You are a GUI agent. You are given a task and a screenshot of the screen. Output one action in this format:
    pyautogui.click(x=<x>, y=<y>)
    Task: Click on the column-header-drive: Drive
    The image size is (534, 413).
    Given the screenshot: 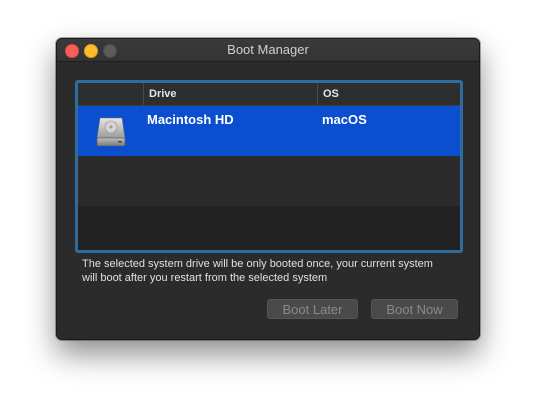 What is the action you would take?
    pyautogui.click(x=231, y=94)
    